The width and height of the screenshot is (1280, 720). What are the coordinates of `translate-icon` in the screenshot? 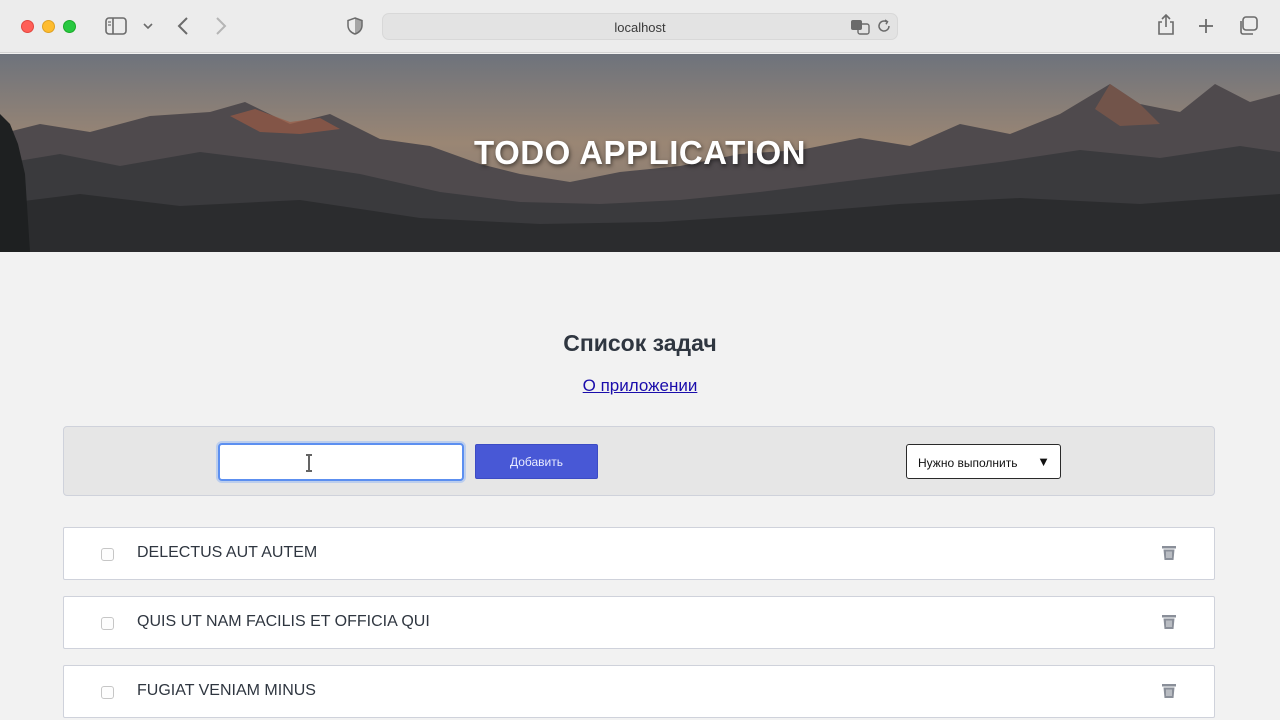 It's located at (860, 27).